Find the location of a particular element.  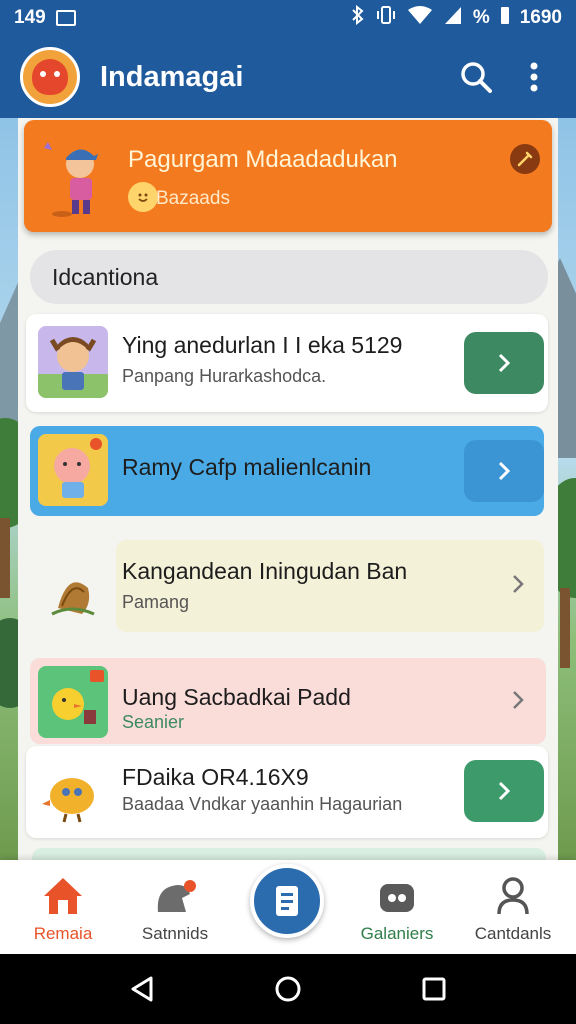

search-button is located at coordinates (476, 77).